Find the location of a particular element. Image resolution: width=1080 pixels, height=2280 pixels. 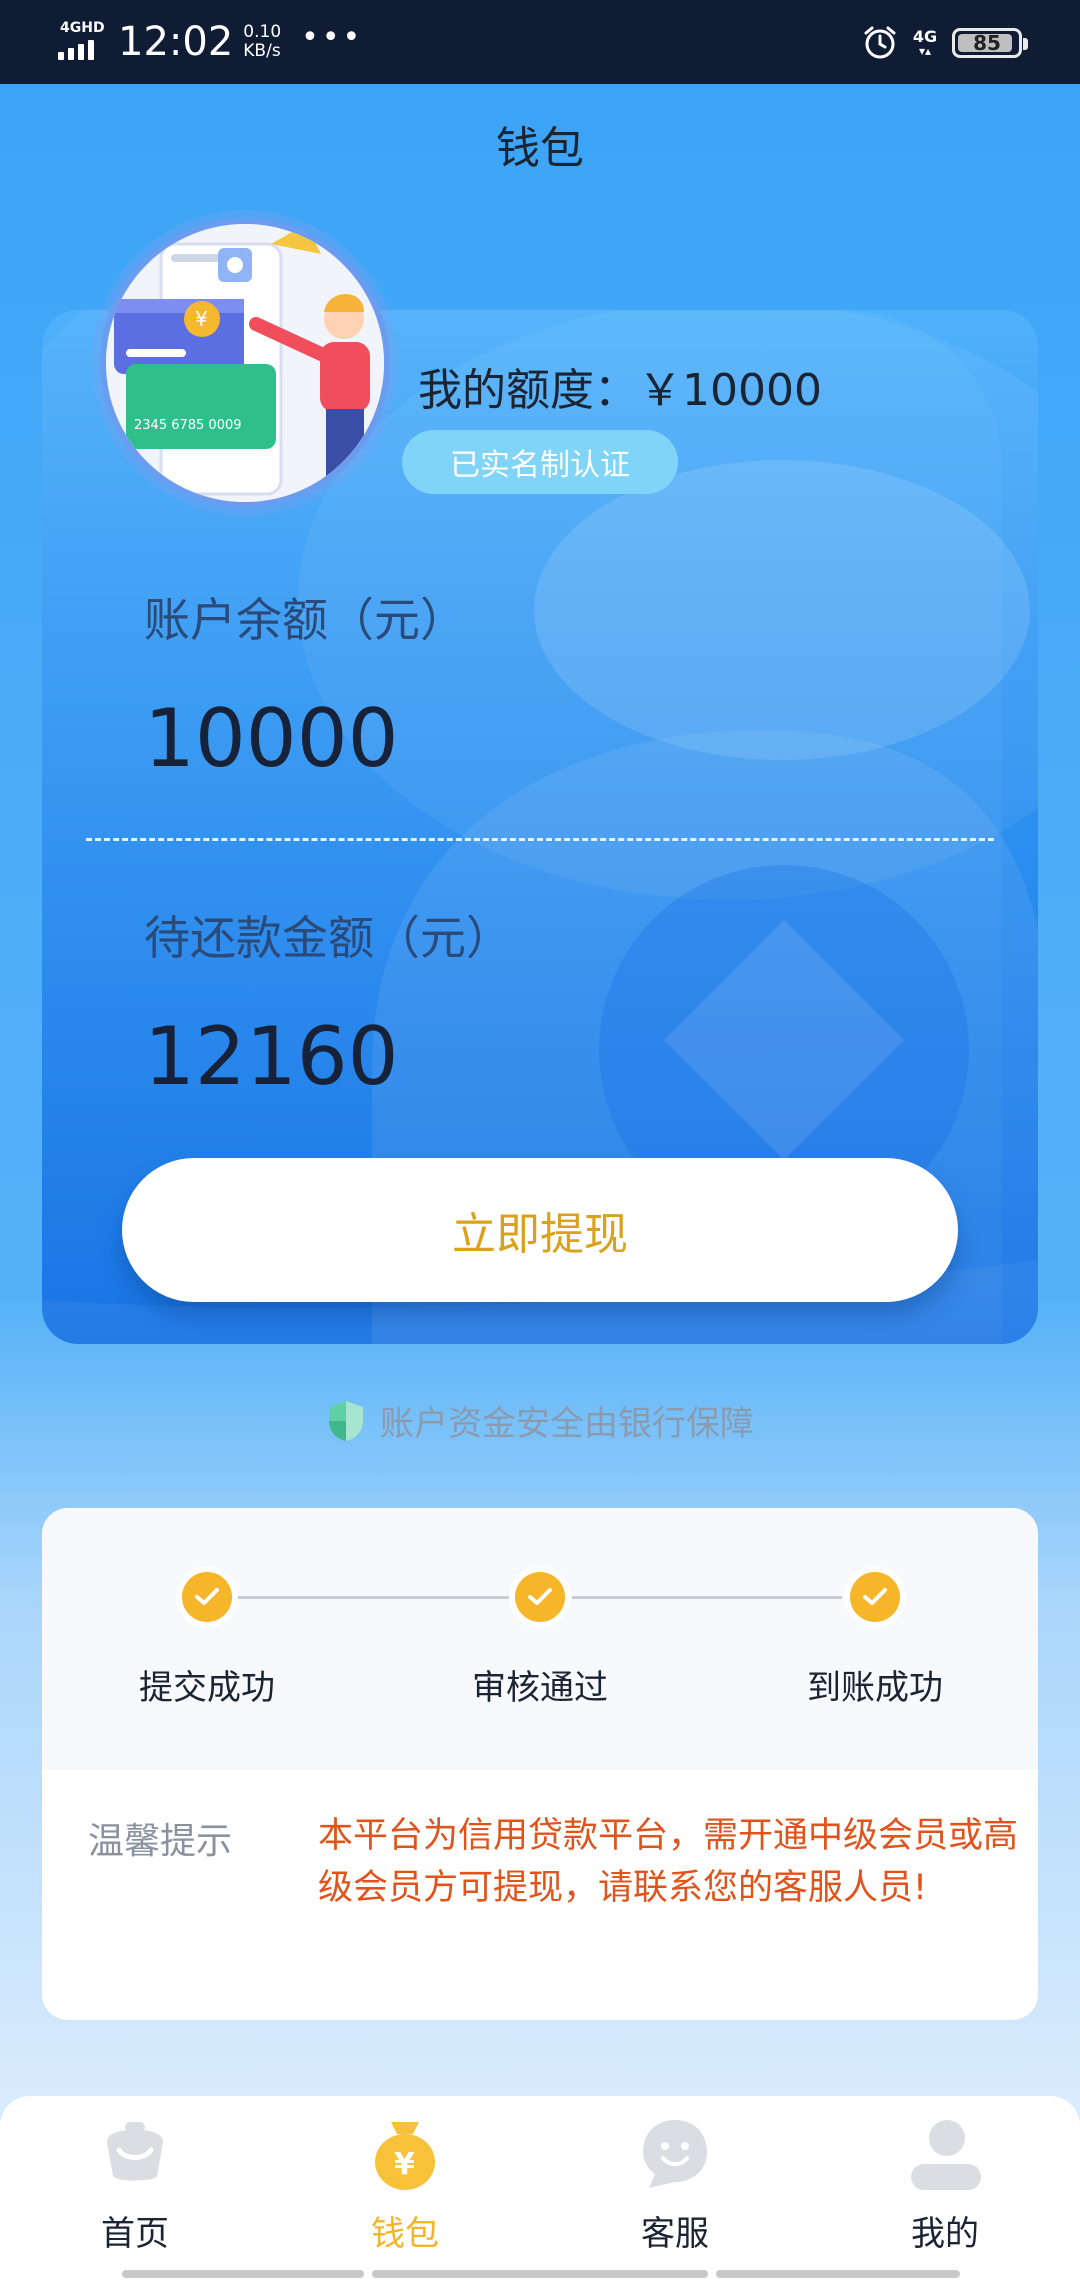

battery-icon: 85 is located at coordinates (990, 43).